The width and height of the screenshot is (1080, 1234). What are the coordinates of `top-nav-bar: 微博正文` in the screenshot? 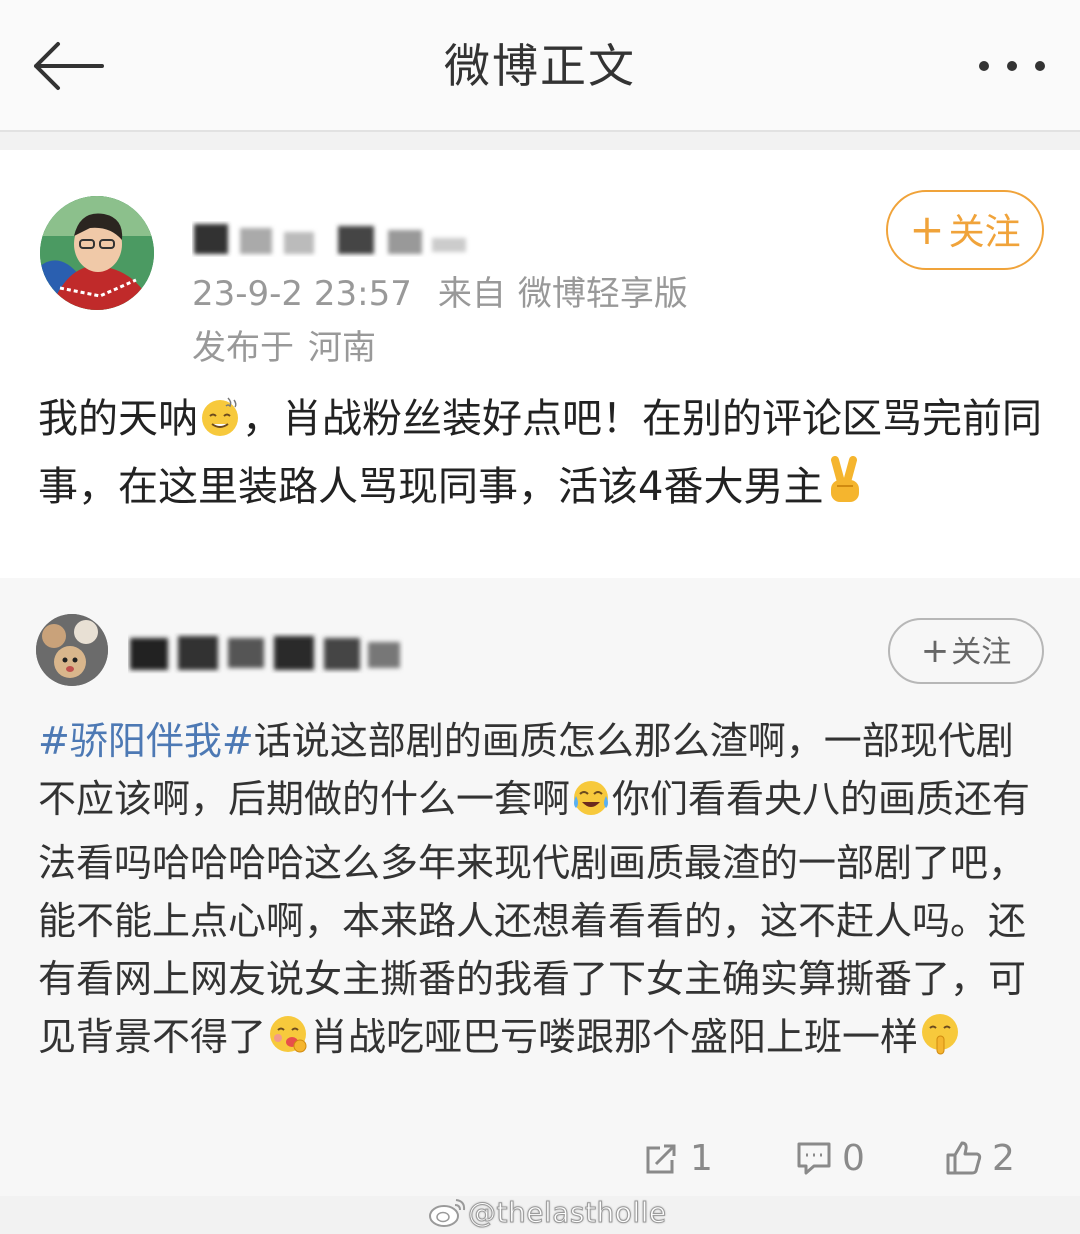 It's located at (540, 66).